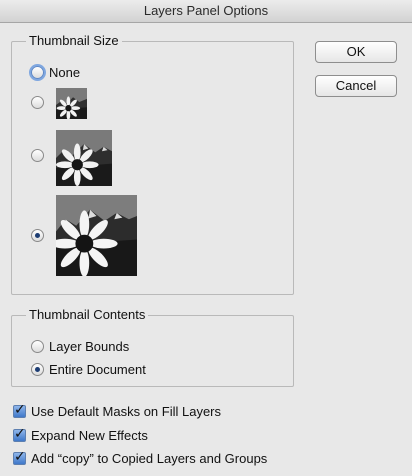  I want to click on checkbox-default-masks-box, so click(19, 410).